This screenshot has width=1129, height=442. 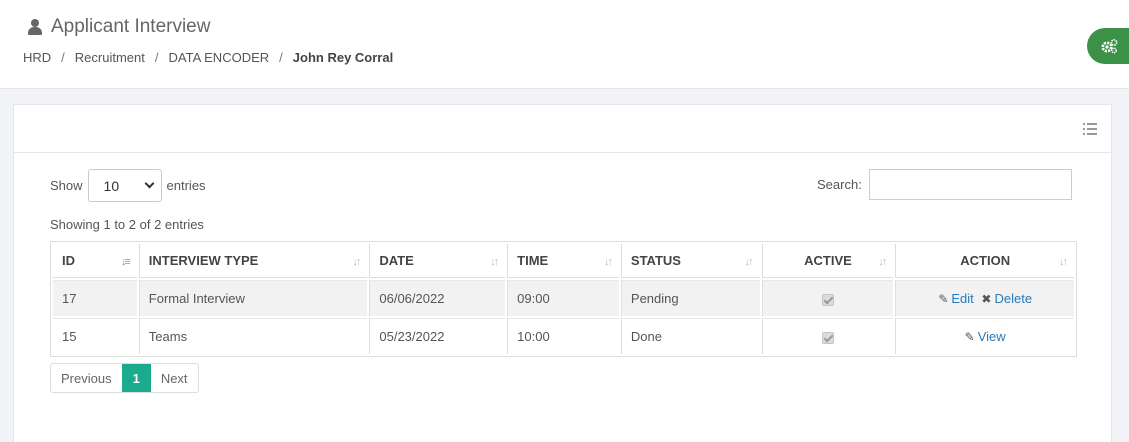 I want to click on pagination: Previous 1 Next, so click(x=124, y=378).